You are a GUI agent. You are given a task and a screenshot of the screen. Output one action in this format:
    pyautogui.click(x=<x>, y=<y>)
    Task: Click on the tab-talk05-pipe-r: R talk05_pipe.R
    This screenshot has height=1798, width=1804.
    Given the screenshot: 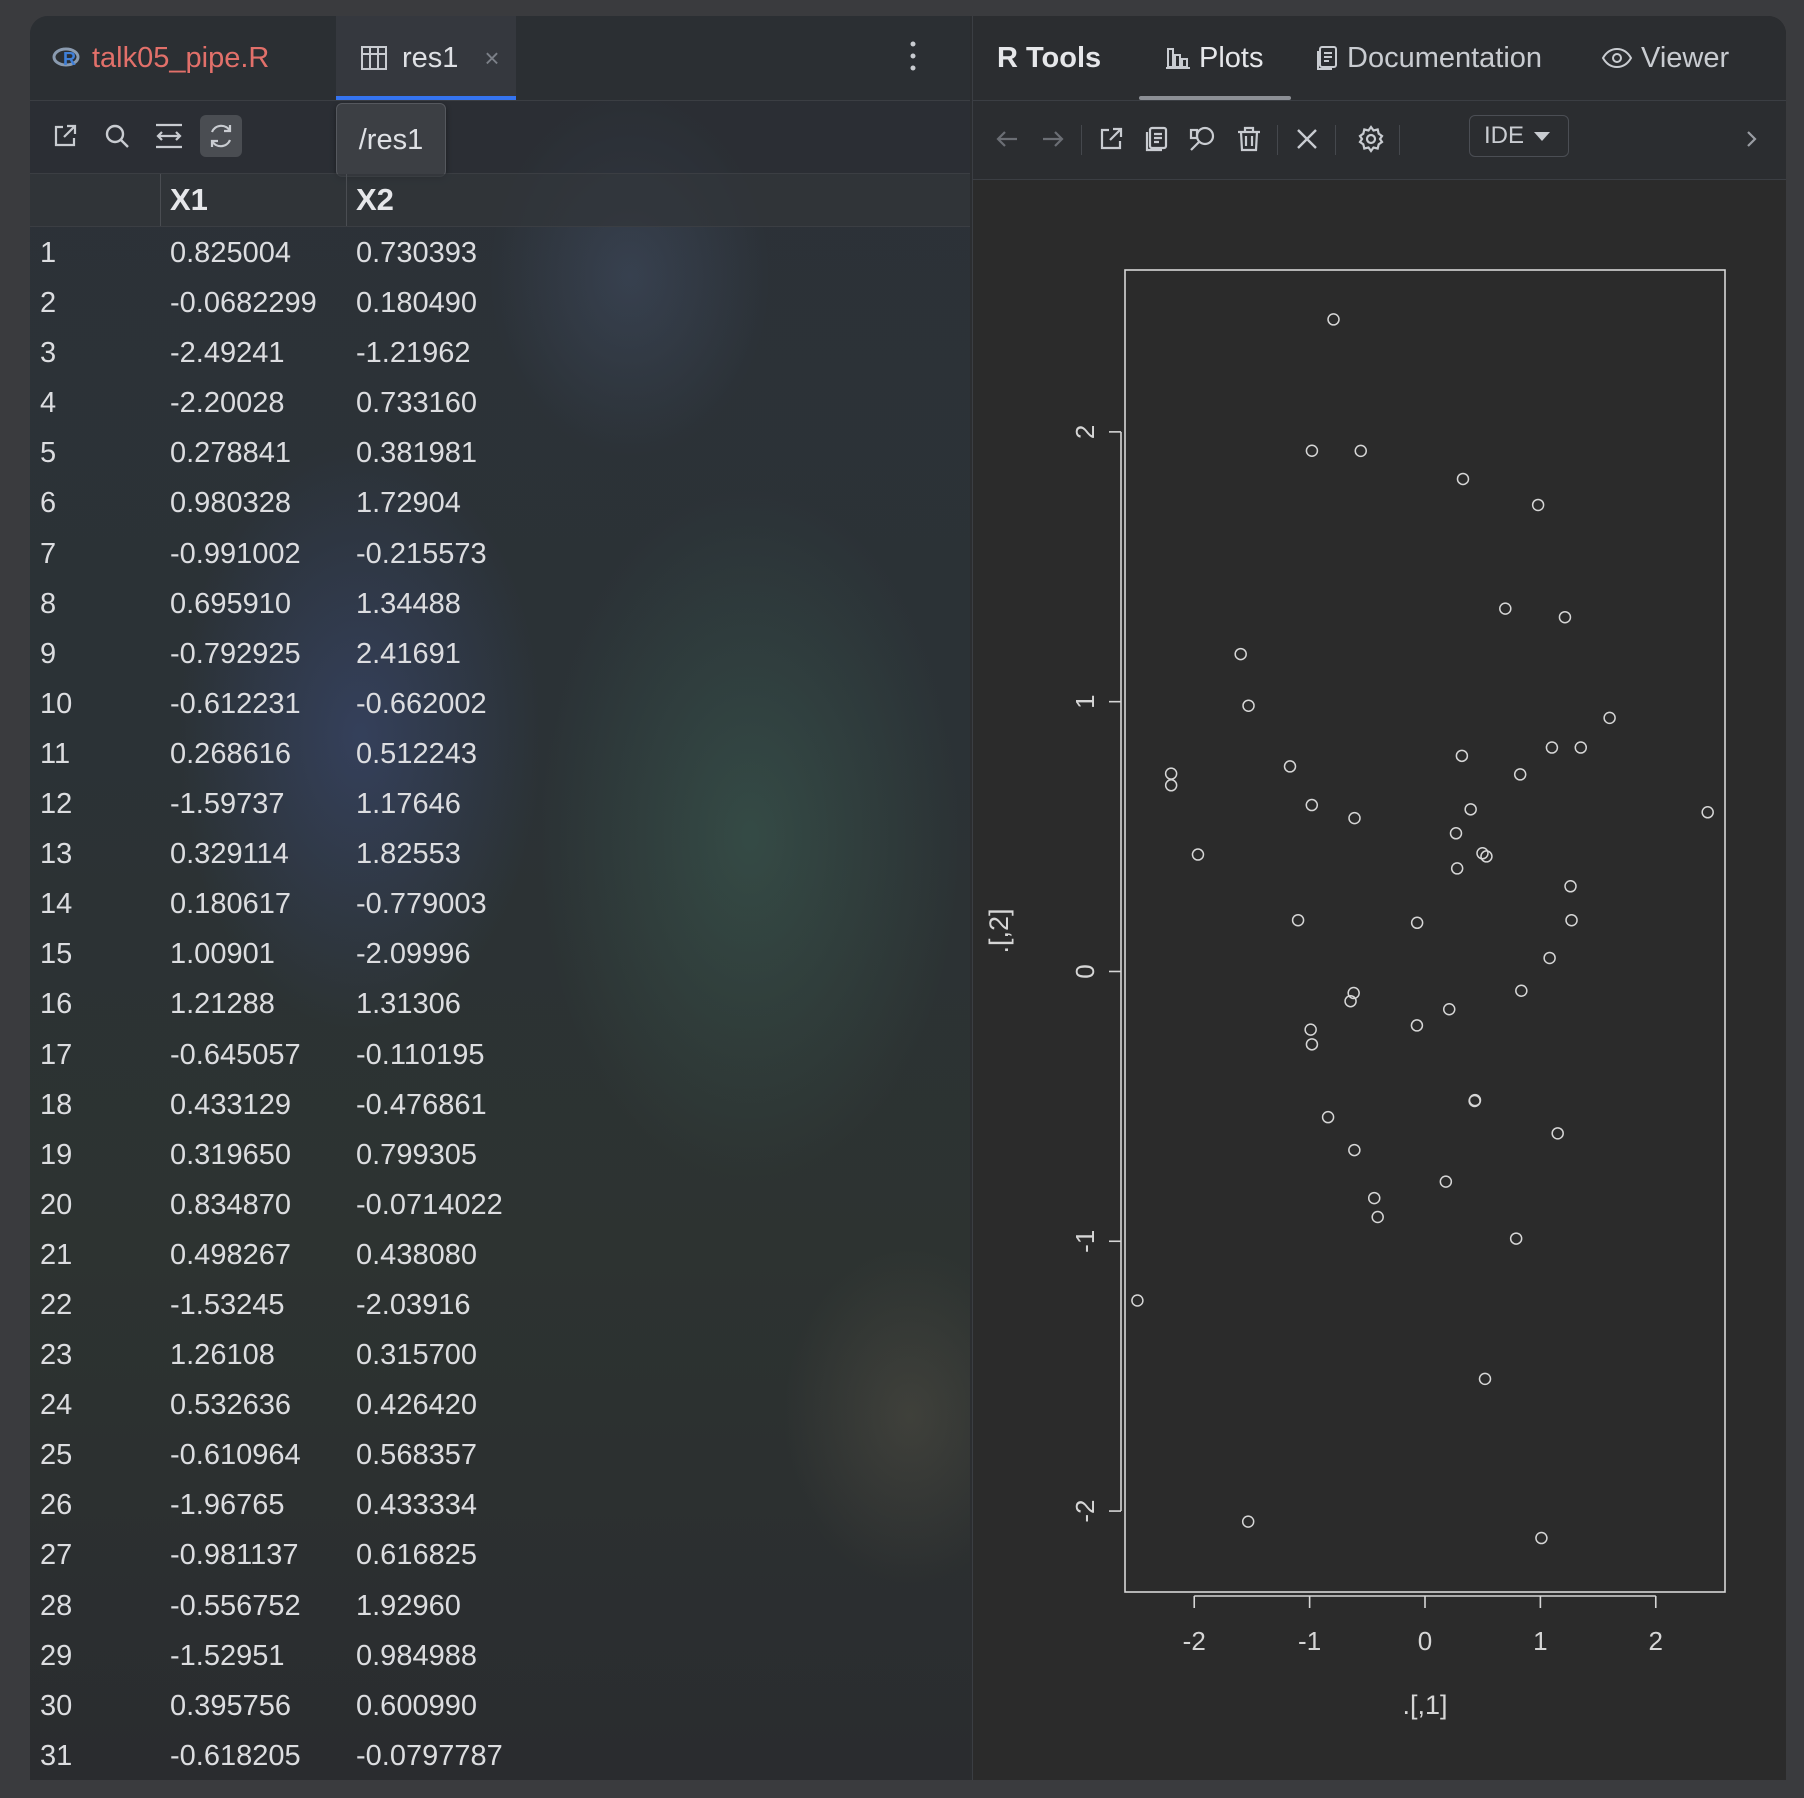 What is the action you would take?
    pyautogui.click(x=160, y=58)
    